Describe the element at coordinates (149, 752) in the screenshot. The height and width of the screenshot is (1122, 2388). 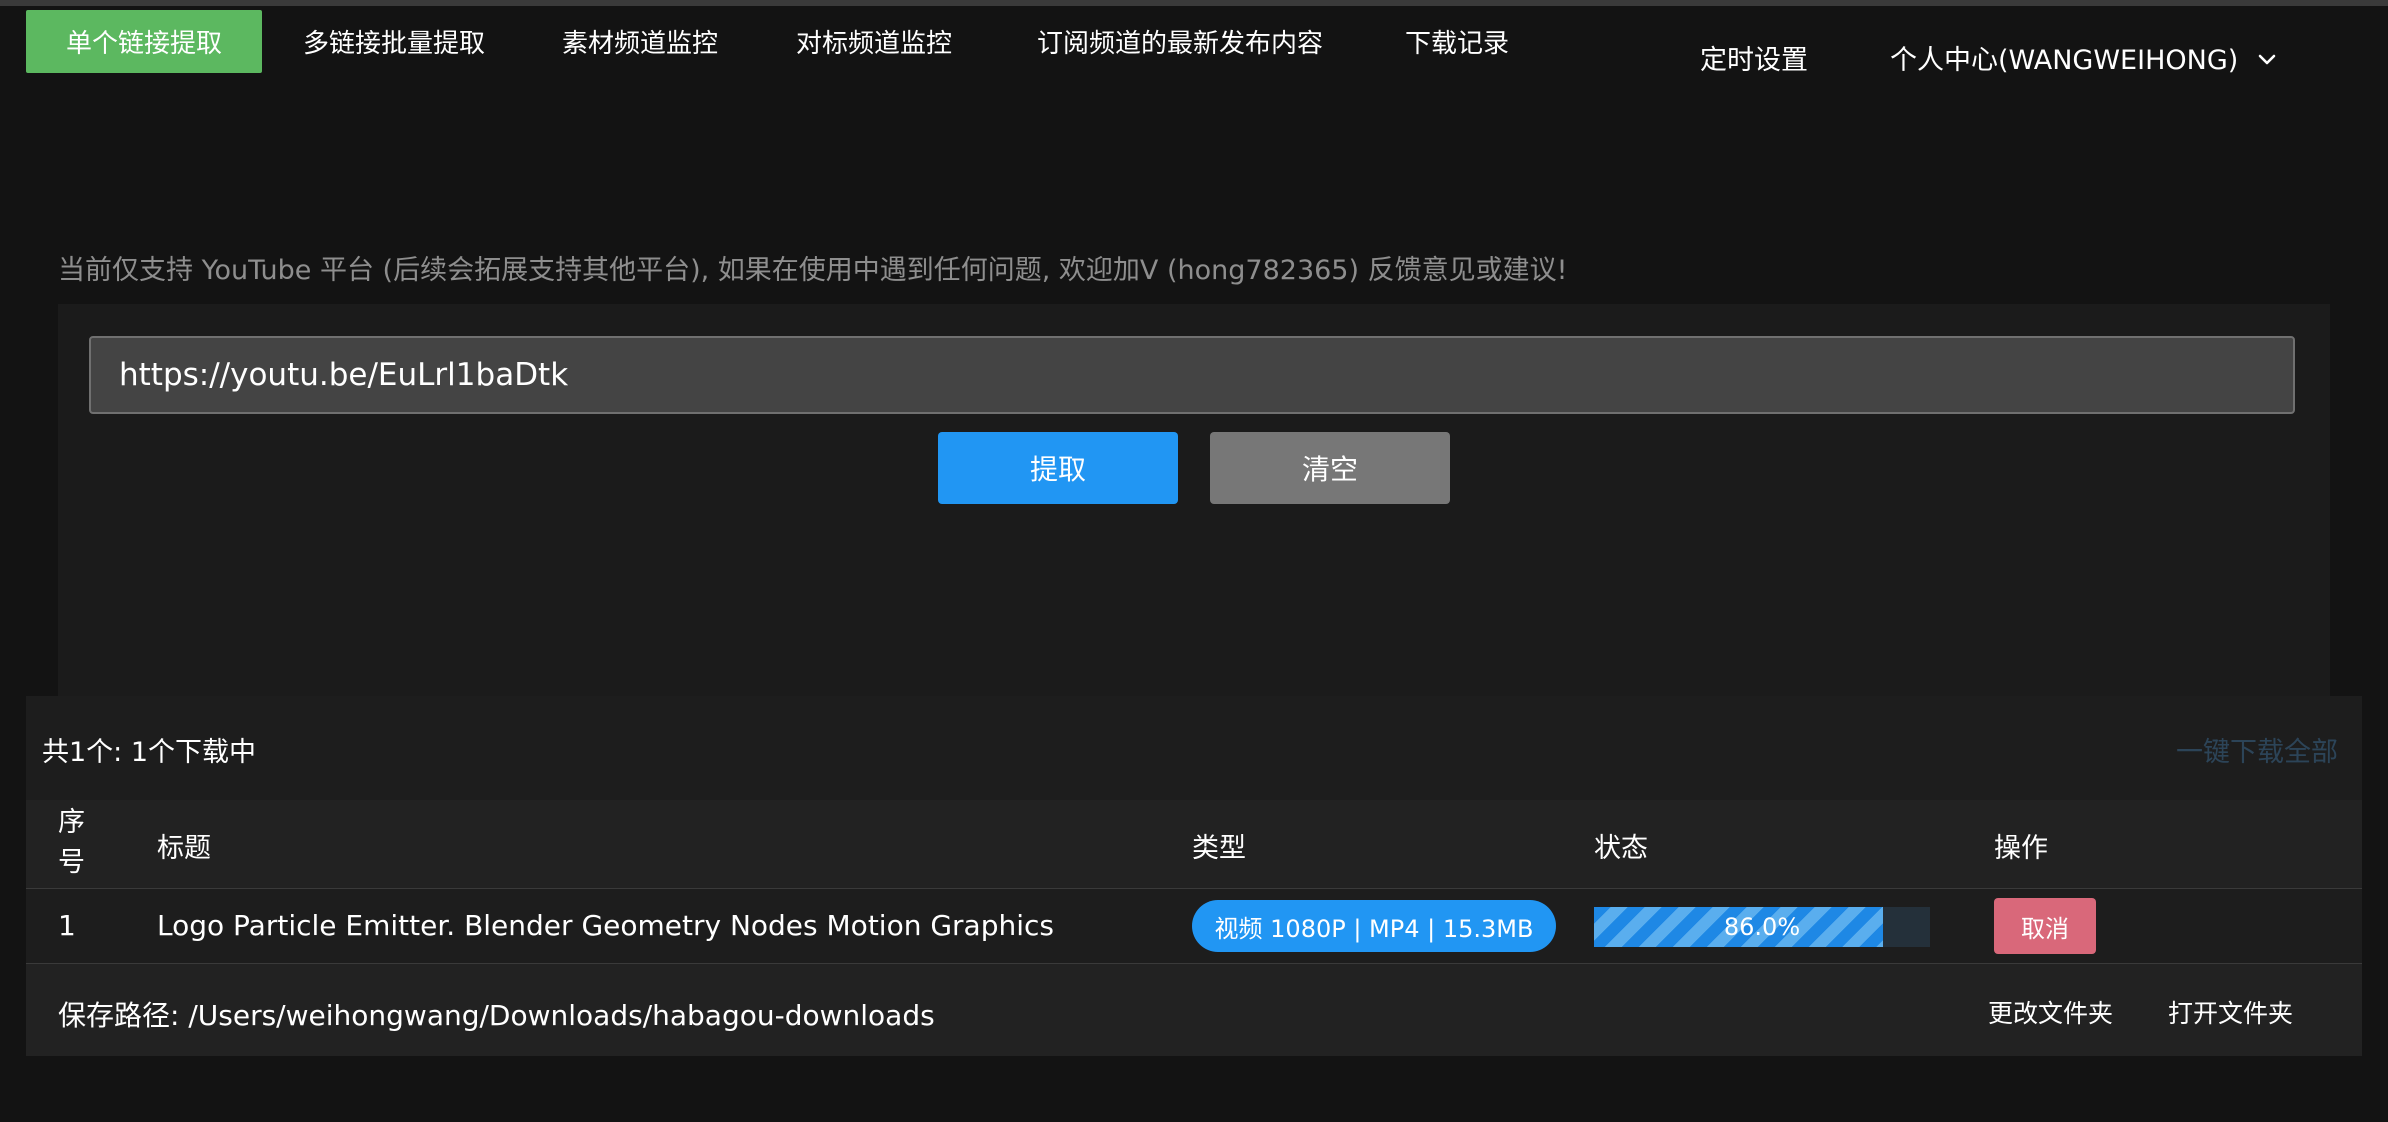
I see `download-summary: 共1个: 1个下载中` at that location.